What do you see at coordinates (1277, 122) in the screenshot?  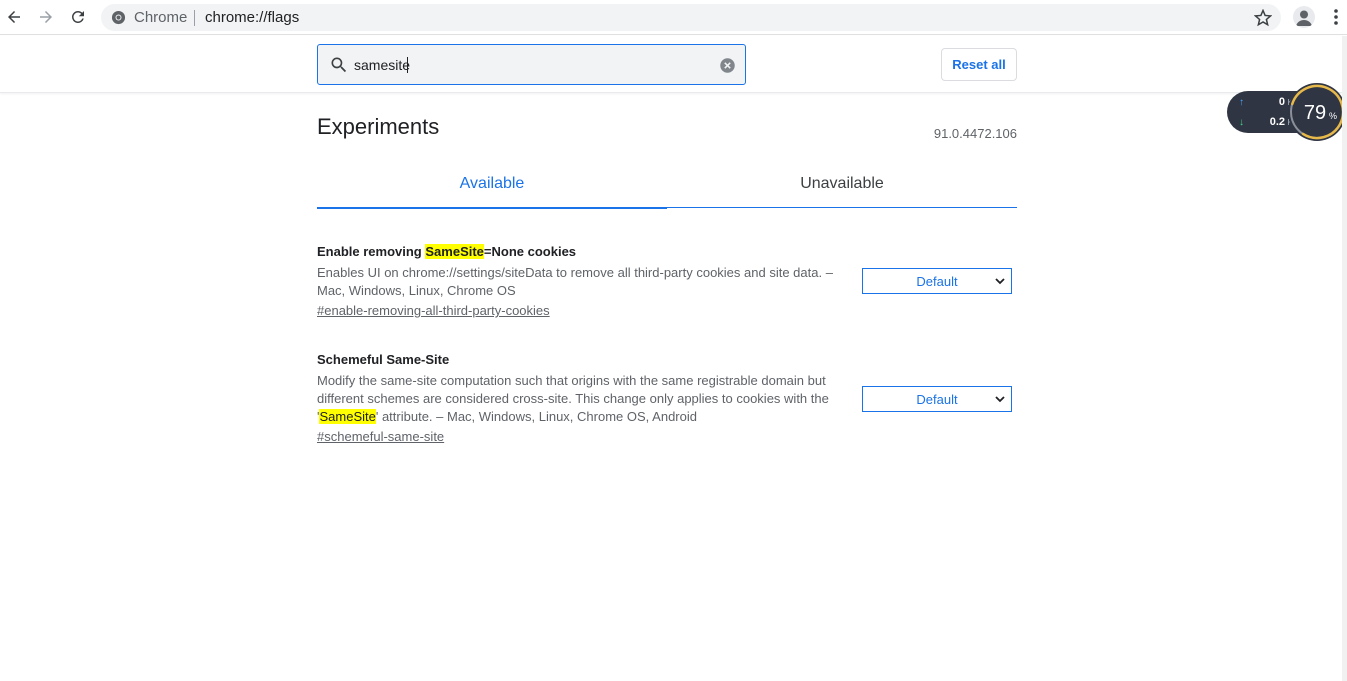 I see `download-value: 0.2` at bounding box center [1277, 122].